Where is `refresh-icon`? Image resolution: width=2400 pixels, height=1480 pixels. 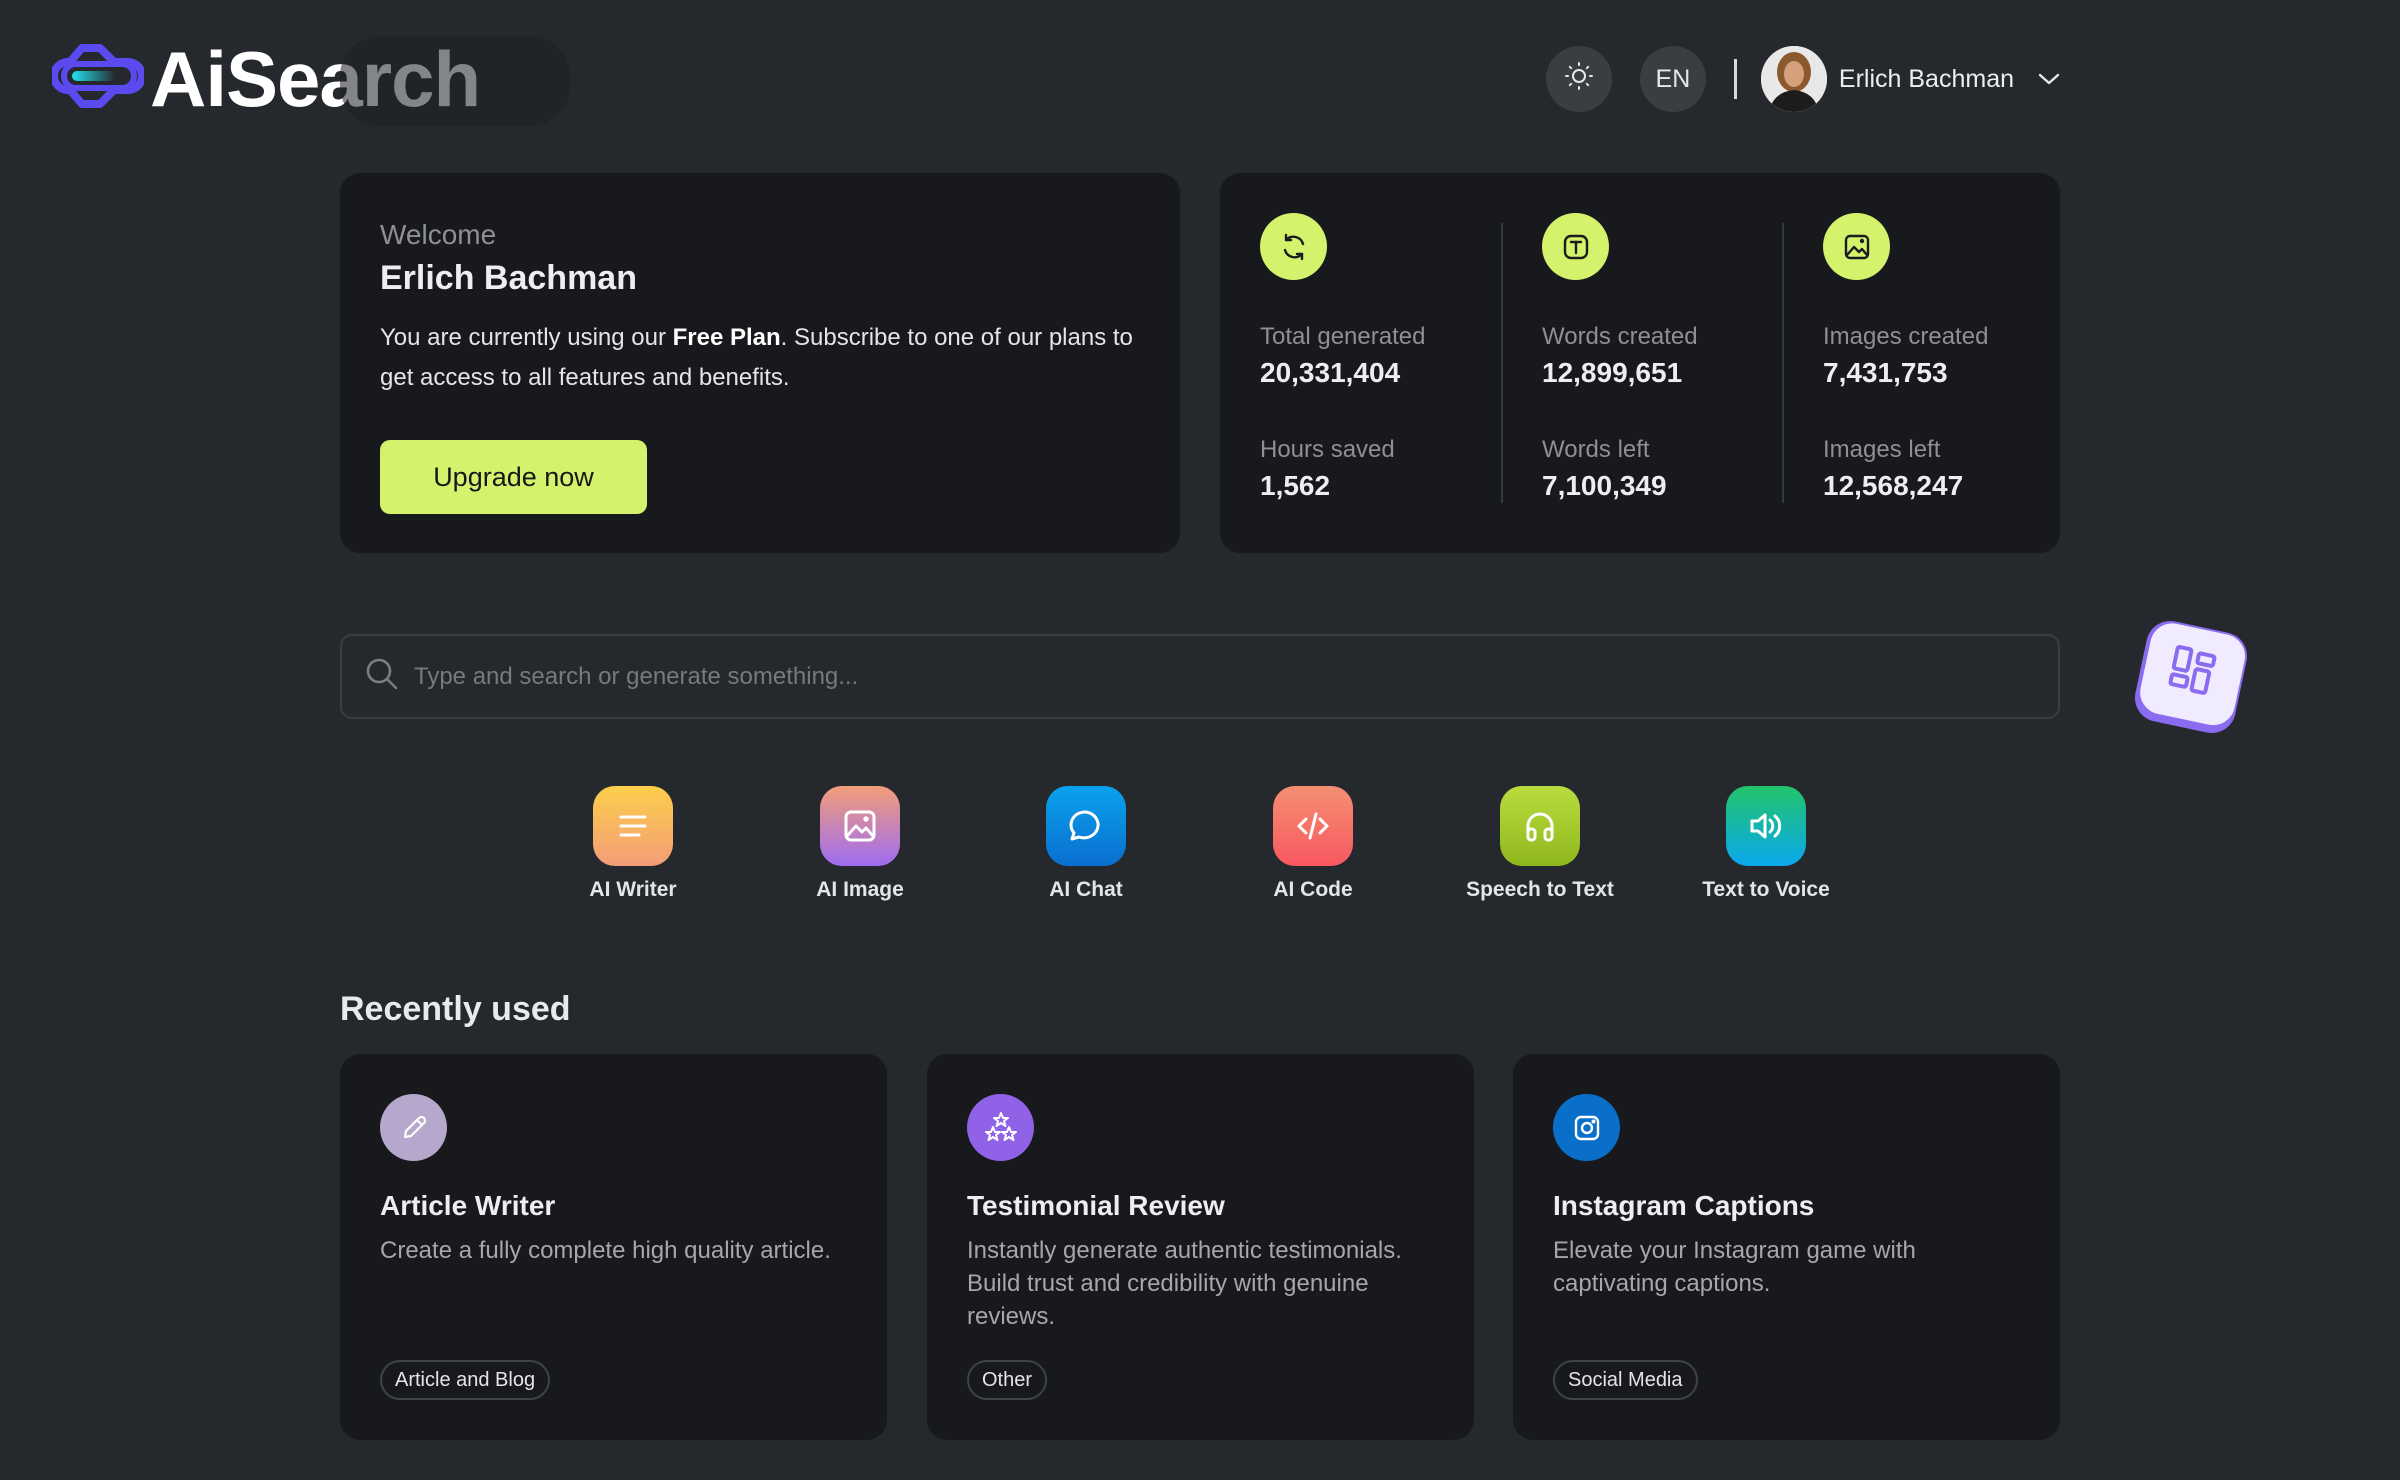
refresh-icon is located at coordinates (1293, 246).